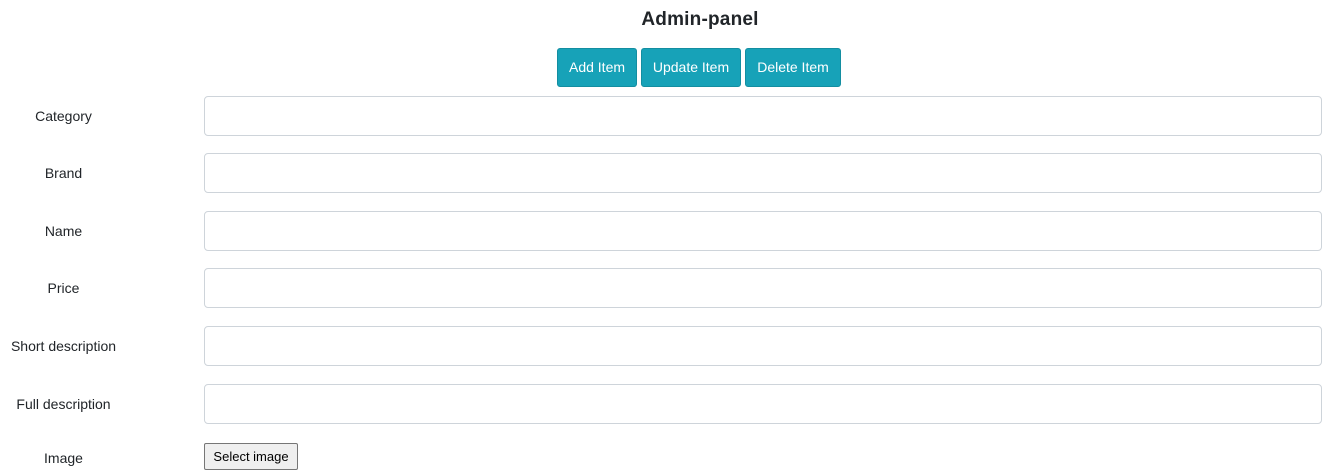  What do you see at coordinates (63, 404) in the screenshot?
I see `full-description-label: Full description` at bounding box center [63, 404].